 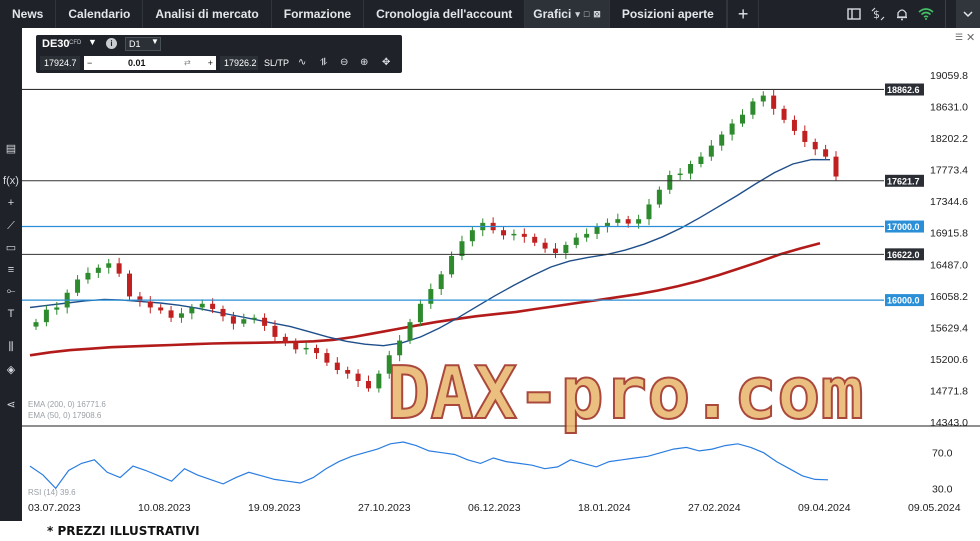 I want to click on tab-news: News, so click(x=28, y=14).